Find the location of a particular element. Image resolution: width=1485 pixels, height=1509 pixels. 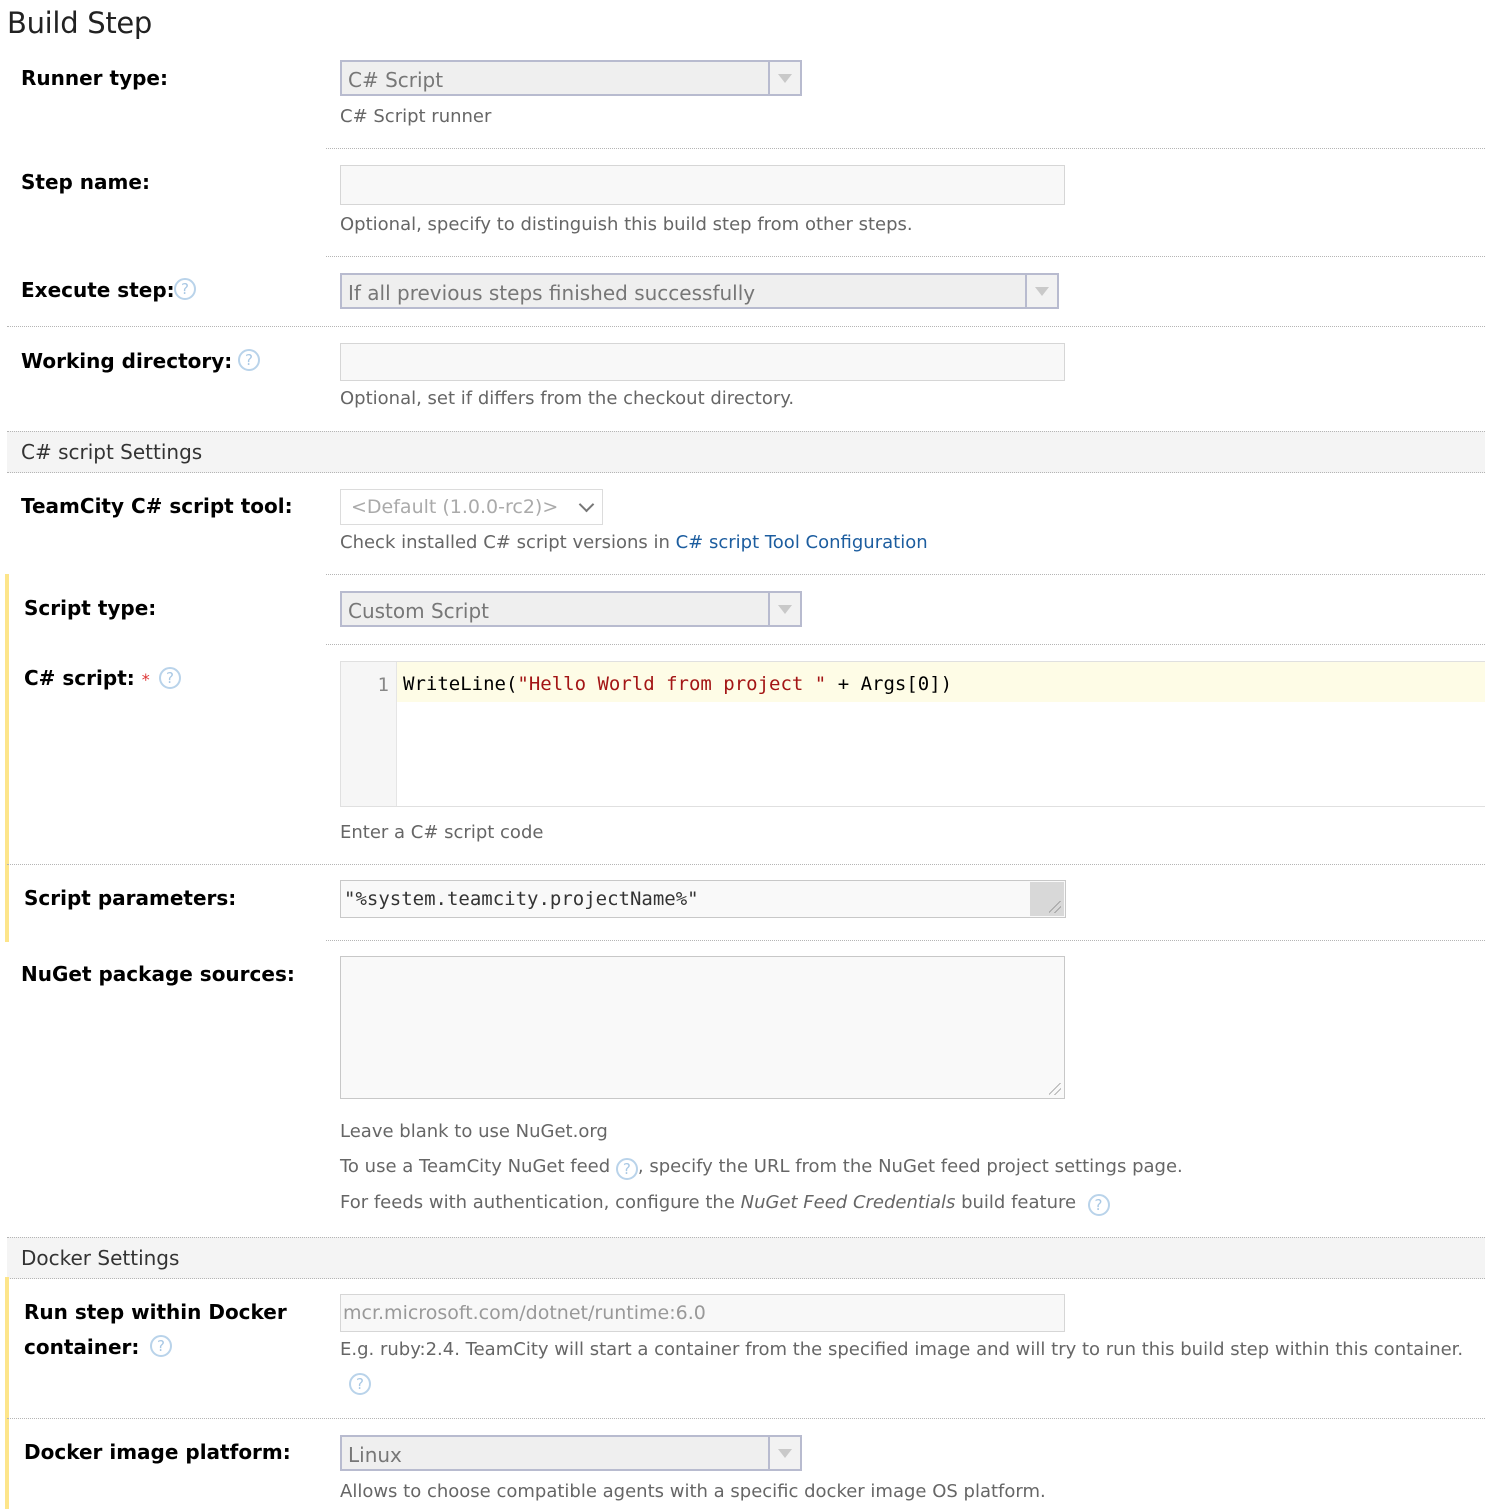

runner-type-note: C# Script runner is located at coordinates (416, 116).